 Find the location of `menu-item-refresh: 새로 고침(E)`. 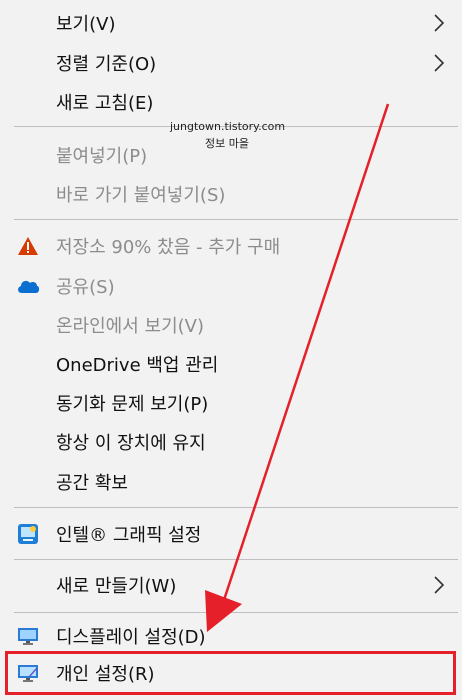

menu-item-refresh: 새로 고침(E) is located at coordinates (231, 102).